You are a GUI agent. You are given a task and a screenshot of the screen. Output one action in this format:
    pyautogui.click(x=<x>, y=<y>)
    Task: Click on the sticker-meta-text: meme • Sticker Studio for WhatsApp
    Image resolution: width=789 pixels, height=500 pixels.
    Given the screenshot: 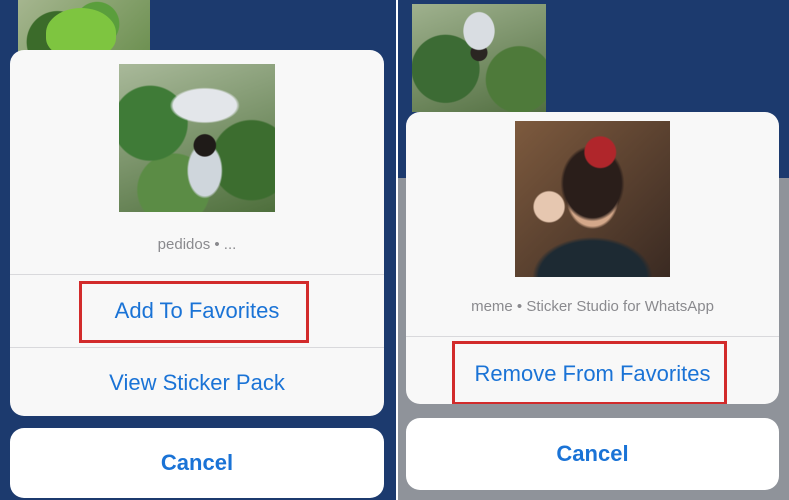 What is the action you would take?
    pyautogui.click(x=592, y=306)
    